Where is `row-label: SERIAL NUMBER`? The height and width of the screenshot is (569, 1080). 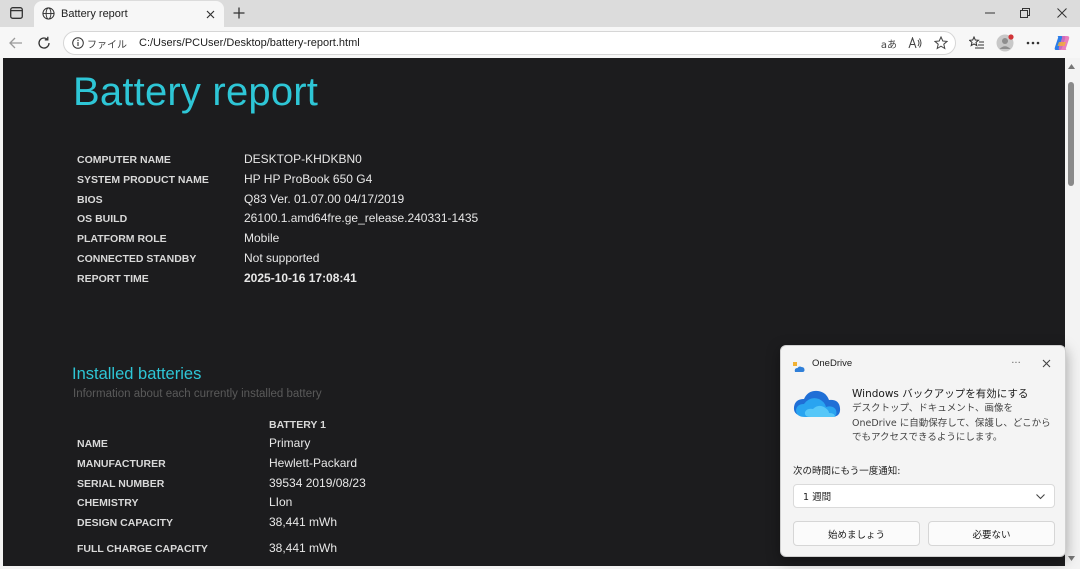
row-label: SERIAL NUMBER is located at coordinates (121, 483).